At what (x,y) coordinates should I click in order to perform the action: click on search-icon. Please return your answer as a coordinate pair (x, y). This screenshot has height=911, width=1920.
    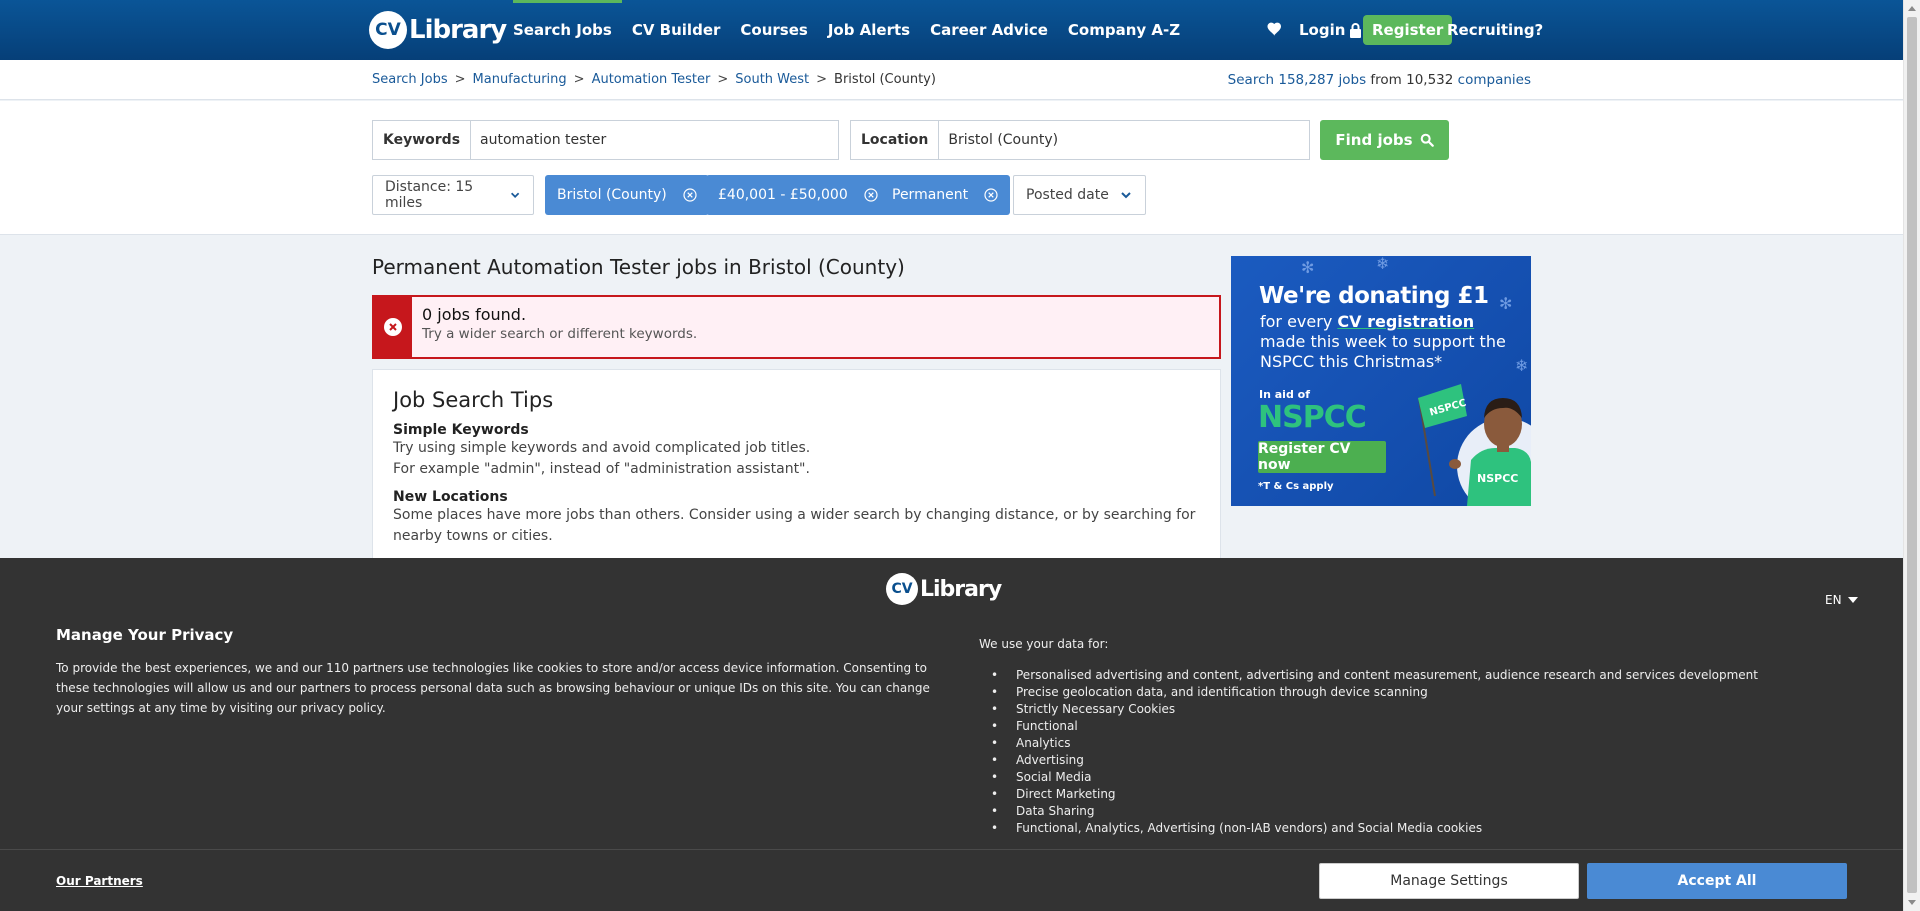
    Looking at the image, I should click on (1427, 140).